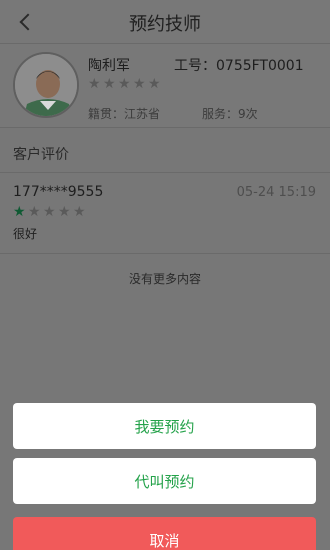 Image resolution: width=330 pixels, height=550 pixels. I want to click on technician-rating: ★ ★ ★ ★ ★, so click(124, 84).